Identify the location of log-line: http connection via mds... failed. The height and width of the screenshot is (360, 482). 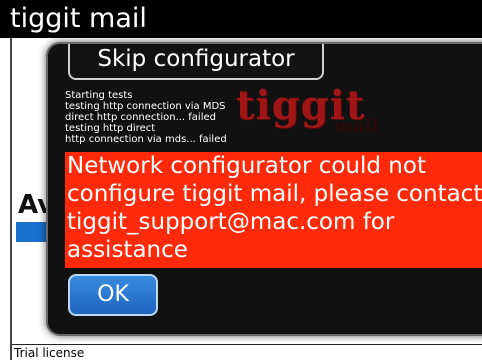
(146, 139).